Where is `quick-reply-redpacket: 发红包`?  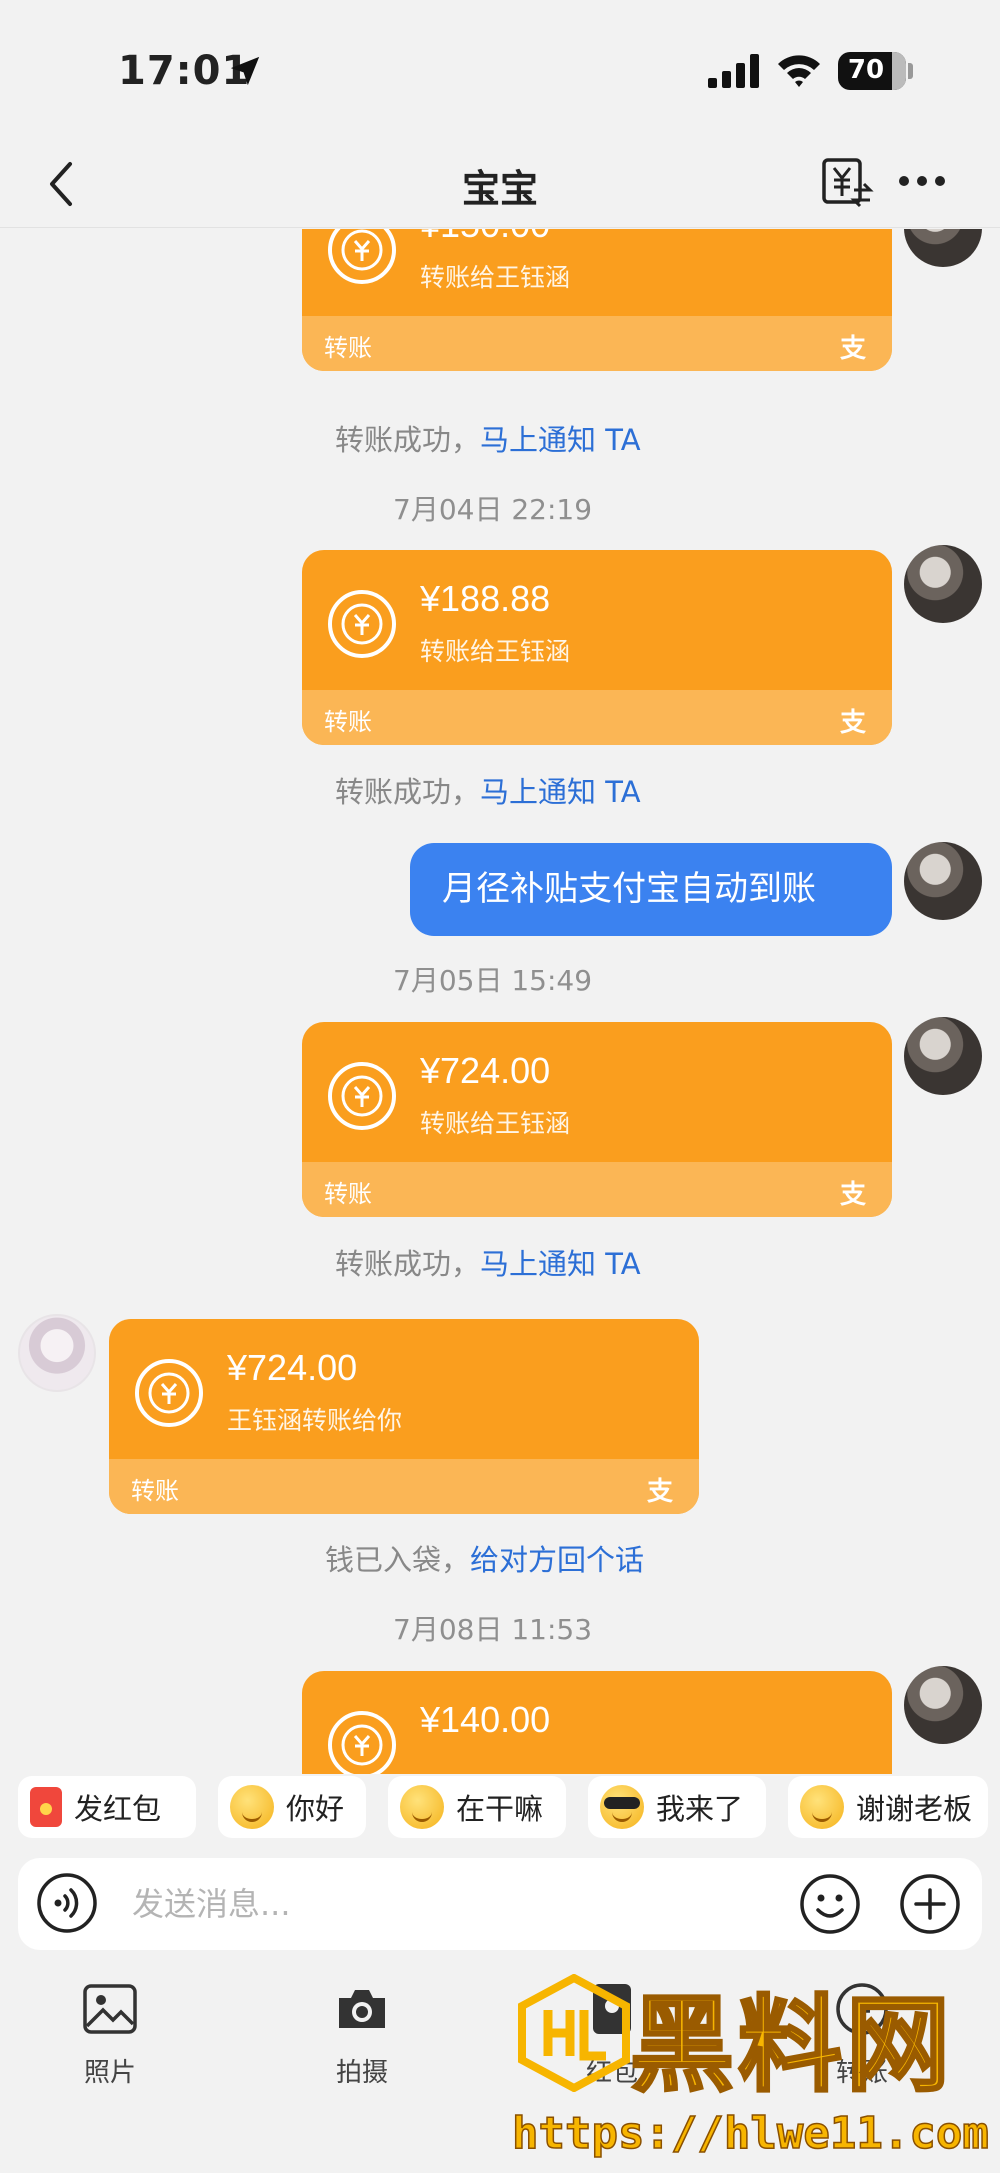 quick-reply-redpacket: 发红包 is located at coordinates (107, 1807).